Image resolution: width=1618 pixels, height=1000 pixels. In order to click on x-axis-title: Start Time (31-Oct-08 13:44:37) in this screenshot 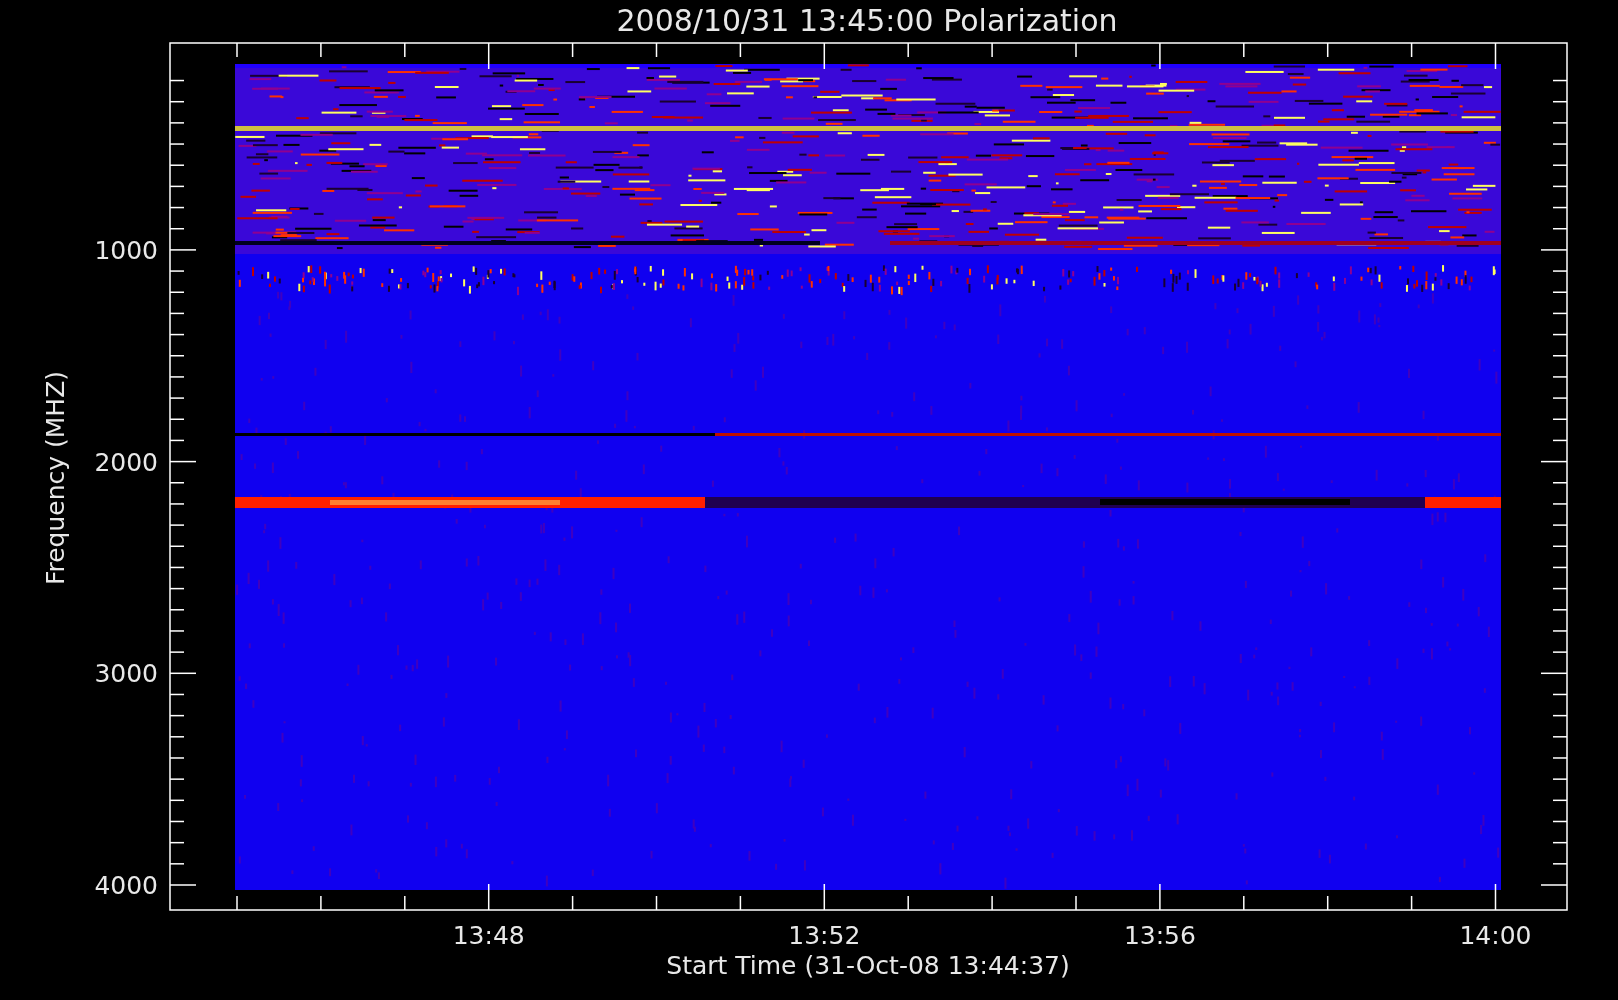, I will do `click(868, 965)`.